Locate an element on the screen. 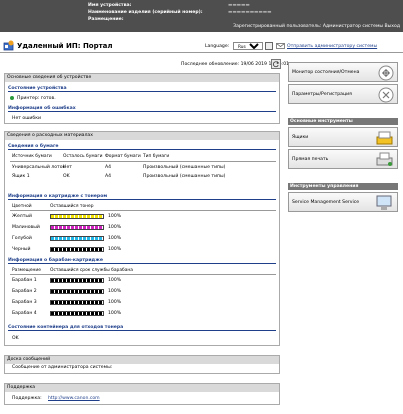 The height and width of the screenshot is (414, 403). basic-tools-header: Основные инструменты is located at coordinates (343, 121).